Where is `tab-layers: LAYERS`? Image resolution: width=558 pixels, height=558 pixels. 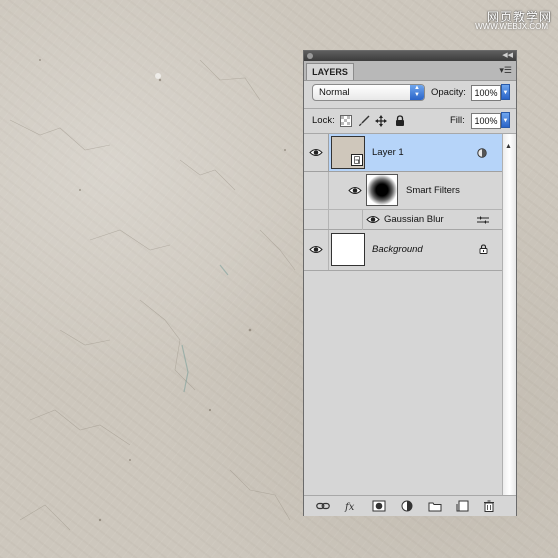 tab-layers: LAYERS is located at coordinates (330, 71).